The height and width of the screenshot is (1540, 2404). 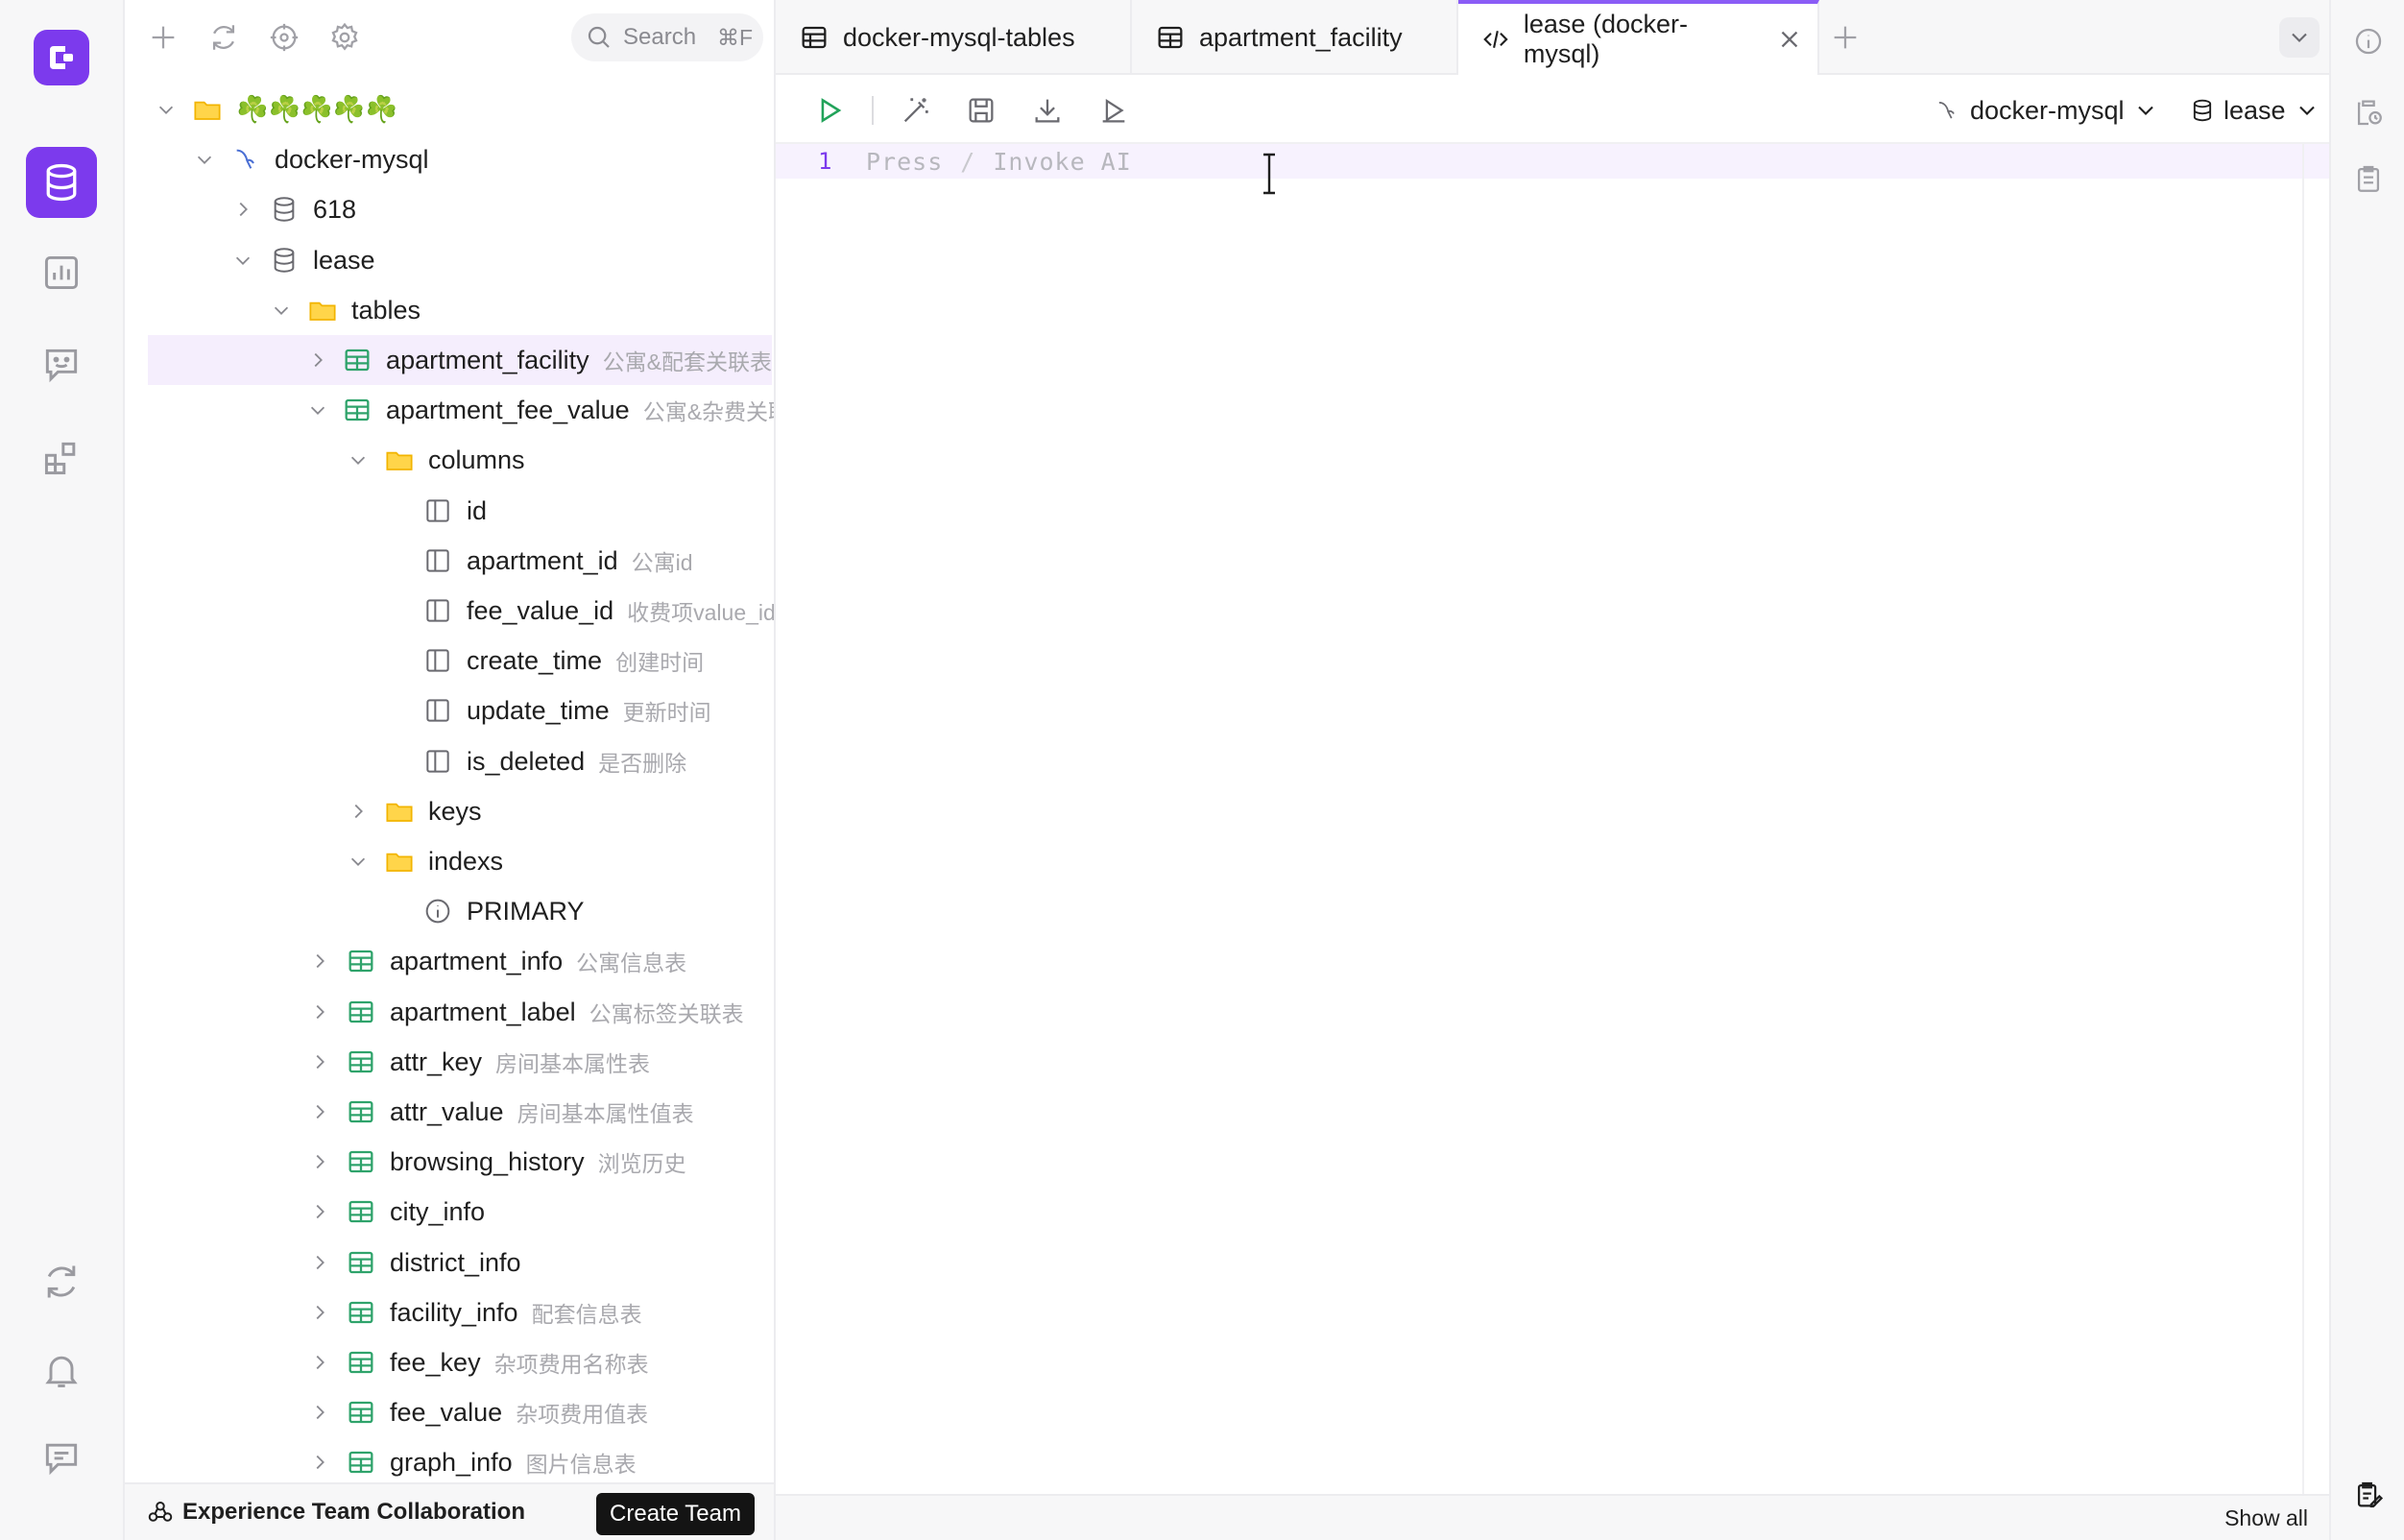 I want to click on tree-node-id: id, so click(x=449, y=511).